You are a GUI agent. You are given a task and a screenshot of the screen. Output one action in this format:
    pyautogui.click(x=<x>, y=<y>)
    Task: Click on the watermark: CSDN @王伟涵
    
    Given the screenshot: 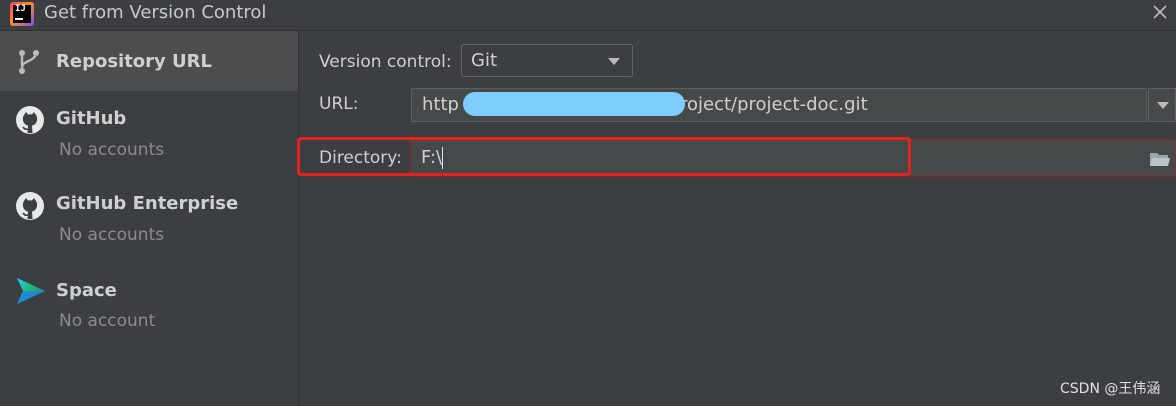 What is the action you would take?
    pyautogui.click(x=1110, y=389)
    